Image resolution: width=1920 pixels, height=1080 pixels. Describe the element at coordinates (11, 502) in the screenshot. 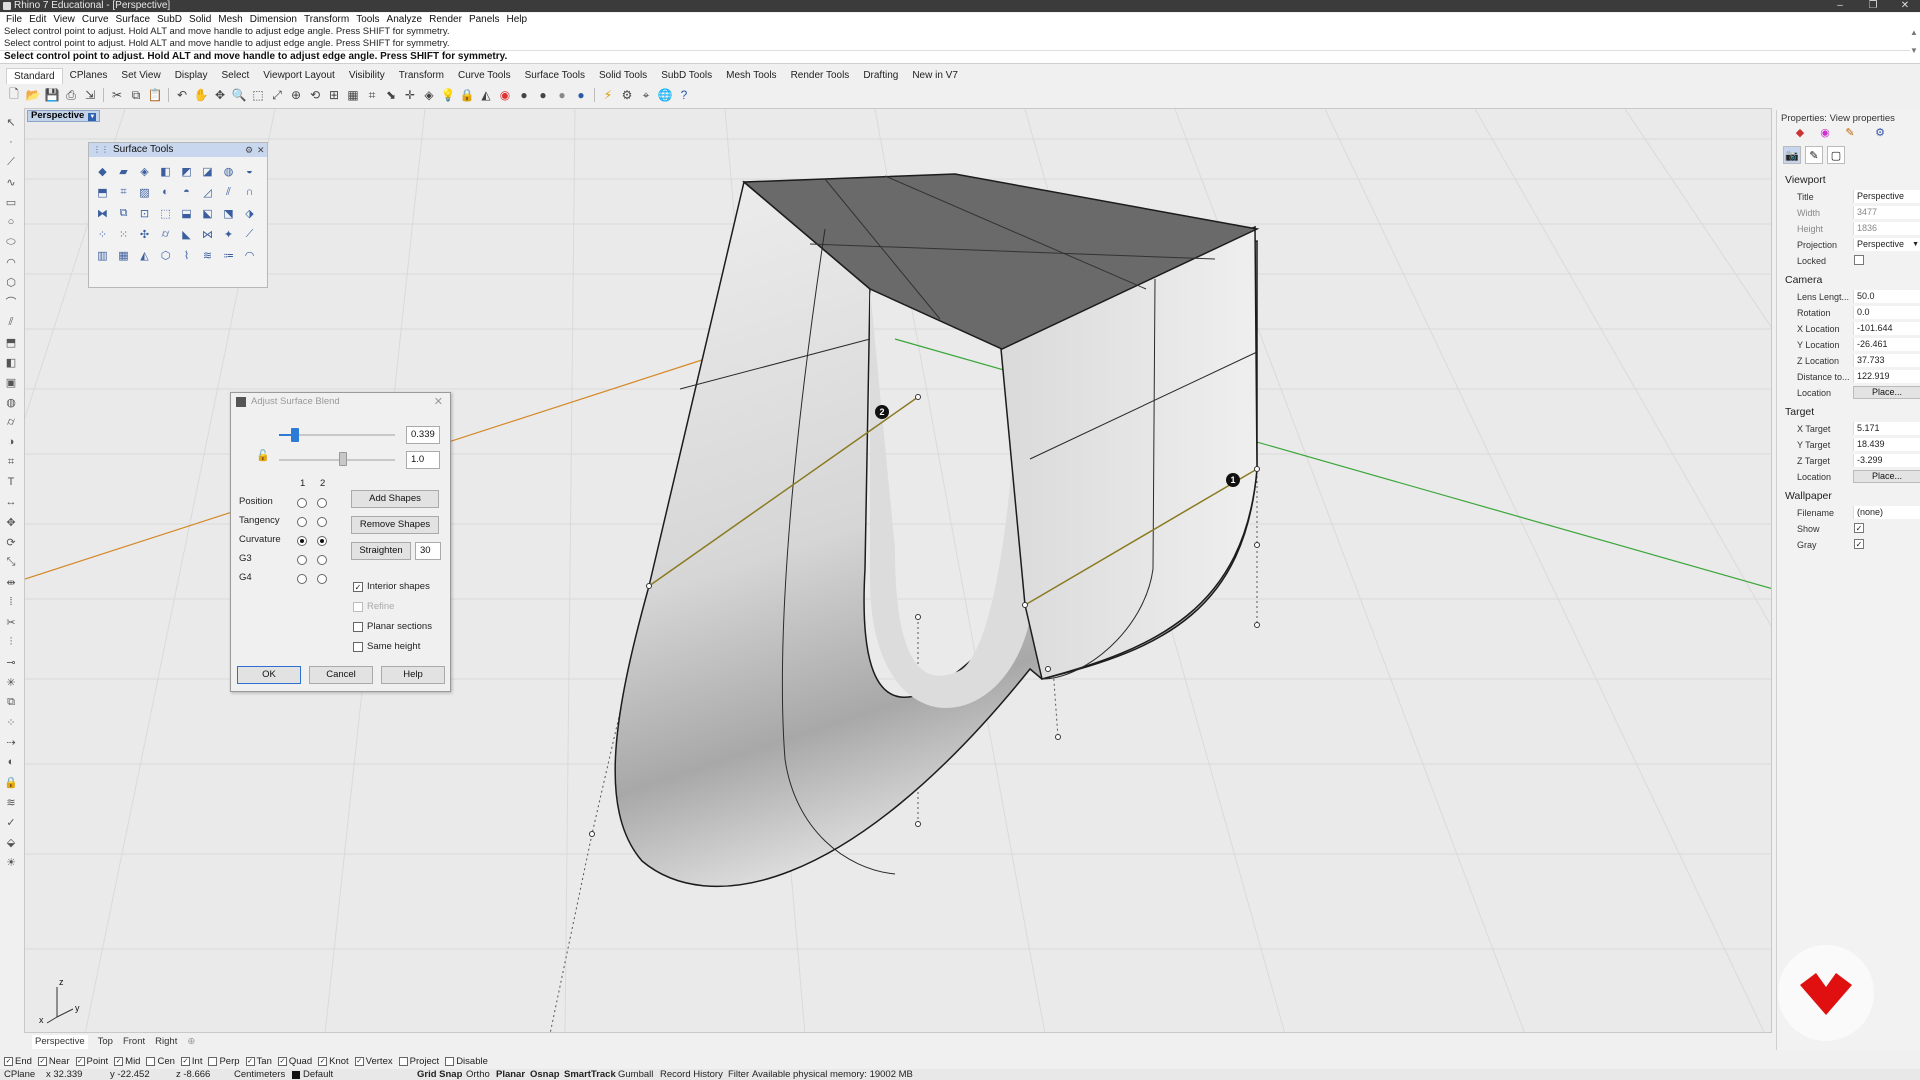

I see `dimension-icon: ↔` at that location.